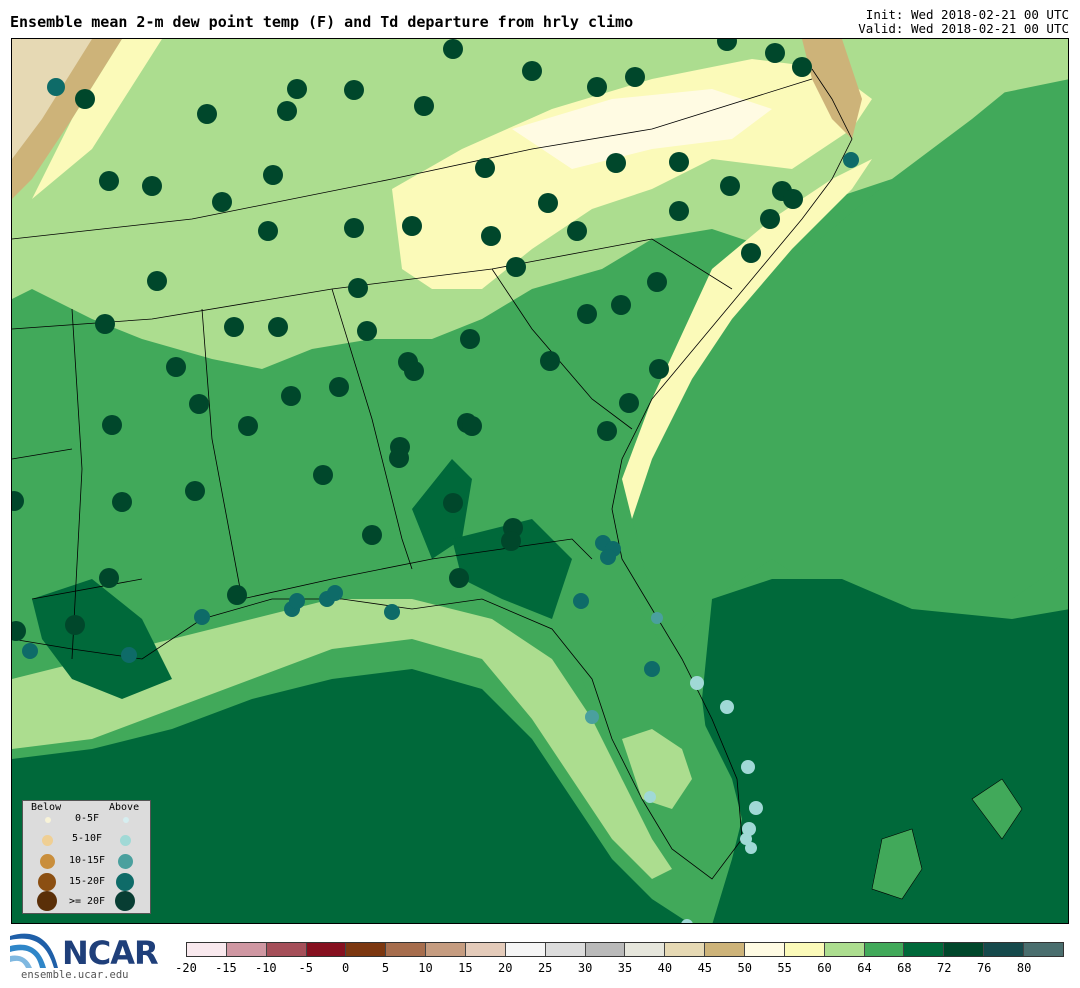  What do you see at coordinates (665, 968) in the screenshot?
I see `colorbar-tick-label: 40` at bounding box center [665, 968].